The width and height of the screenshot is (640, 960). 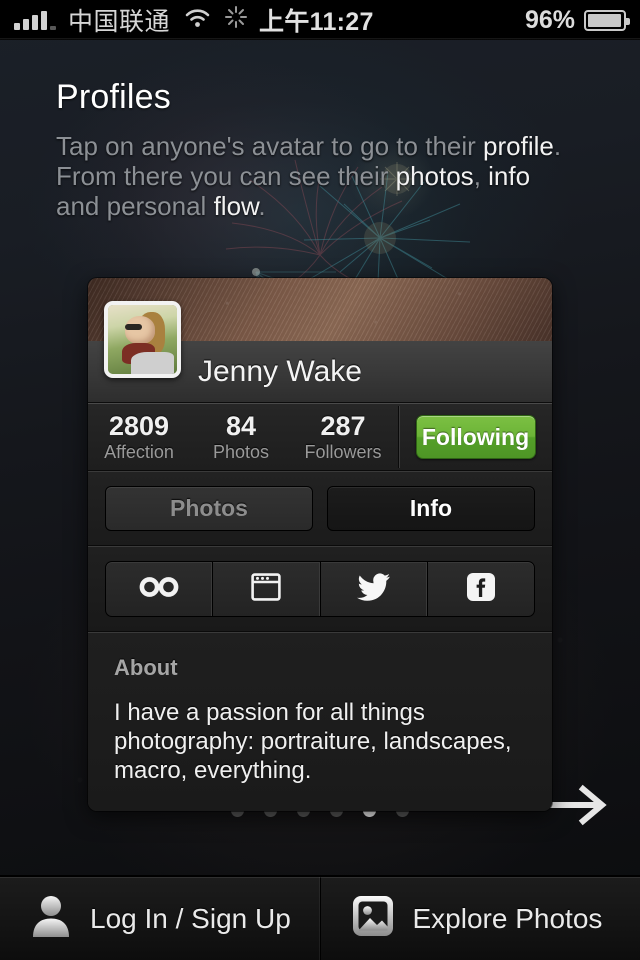 I want to click on stat-photos: 84 Photos, so click(x=241, y=437).